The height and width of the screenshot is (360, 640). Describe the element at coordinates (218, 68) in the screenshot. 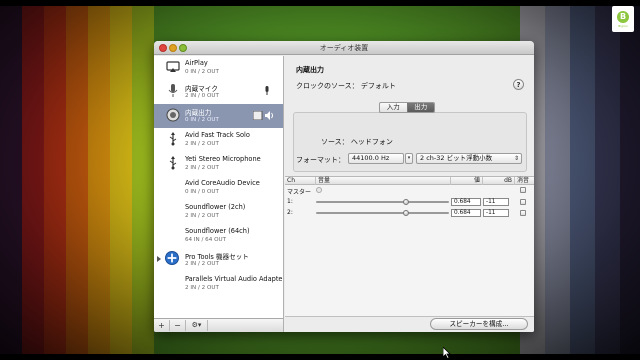

I see `device-item-airplay: AirPlay 0 IN / 2 OUT` at that location.